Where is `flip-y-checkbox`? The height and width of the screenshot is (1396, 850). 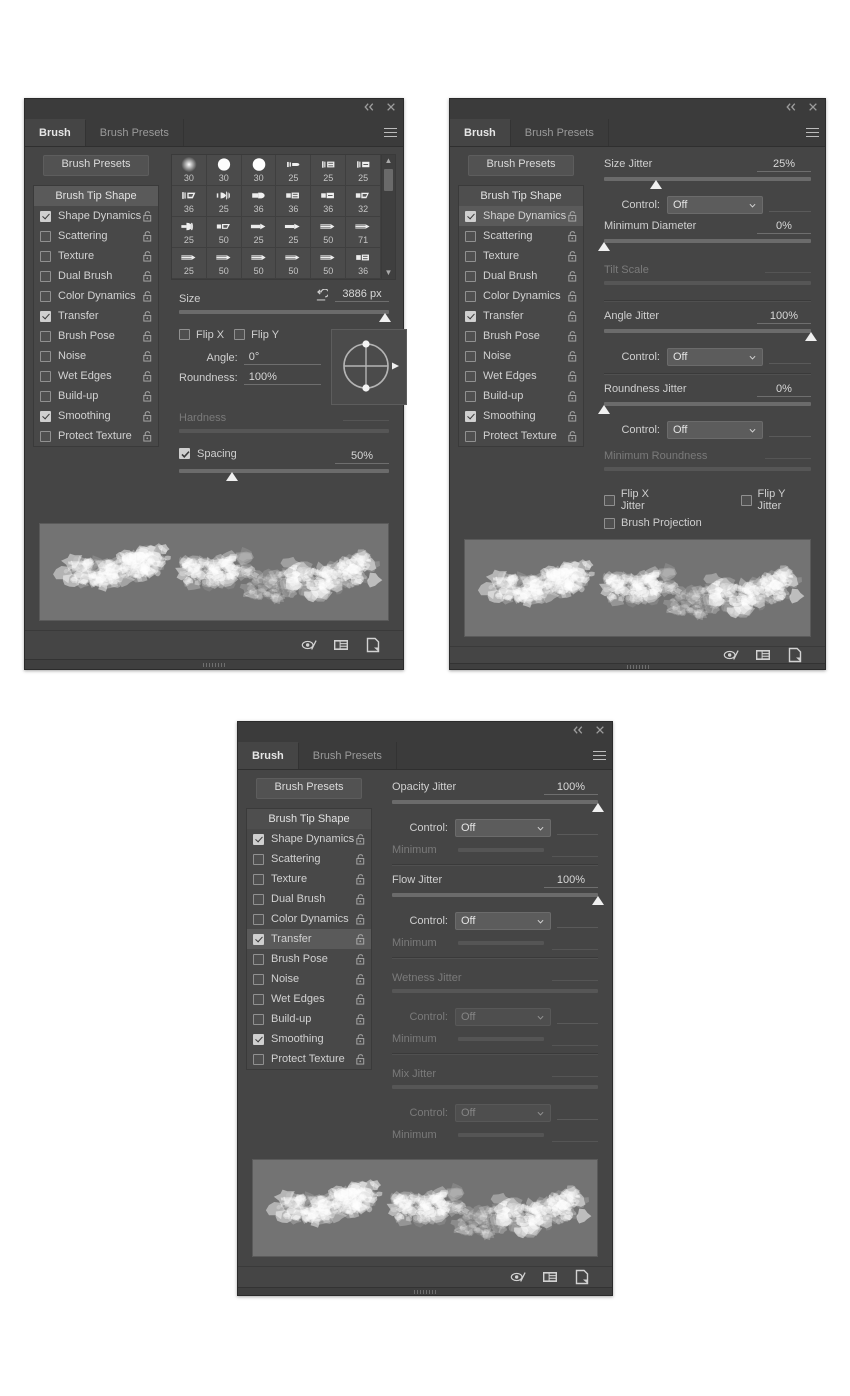 flip-y-checkbox is located at coordinates (240, 334).